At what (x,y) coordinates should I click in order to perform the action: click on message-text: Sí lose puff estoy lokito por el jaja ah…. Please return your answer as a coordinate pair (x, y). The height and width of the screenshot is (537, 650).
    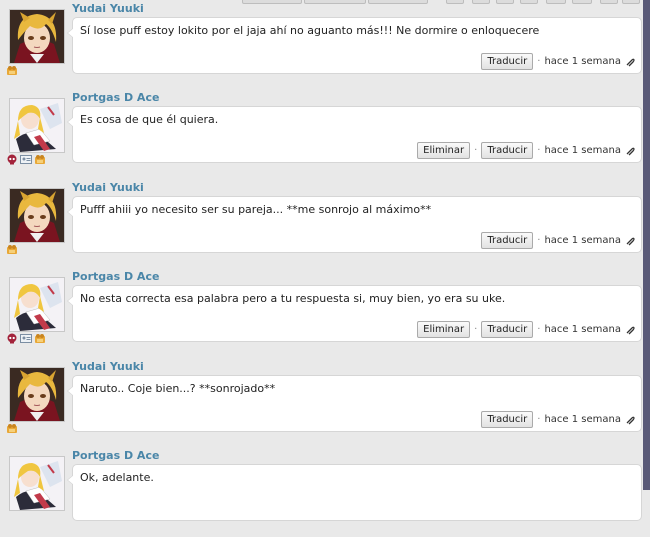
    Looking at the image, I should click on (310, 30).